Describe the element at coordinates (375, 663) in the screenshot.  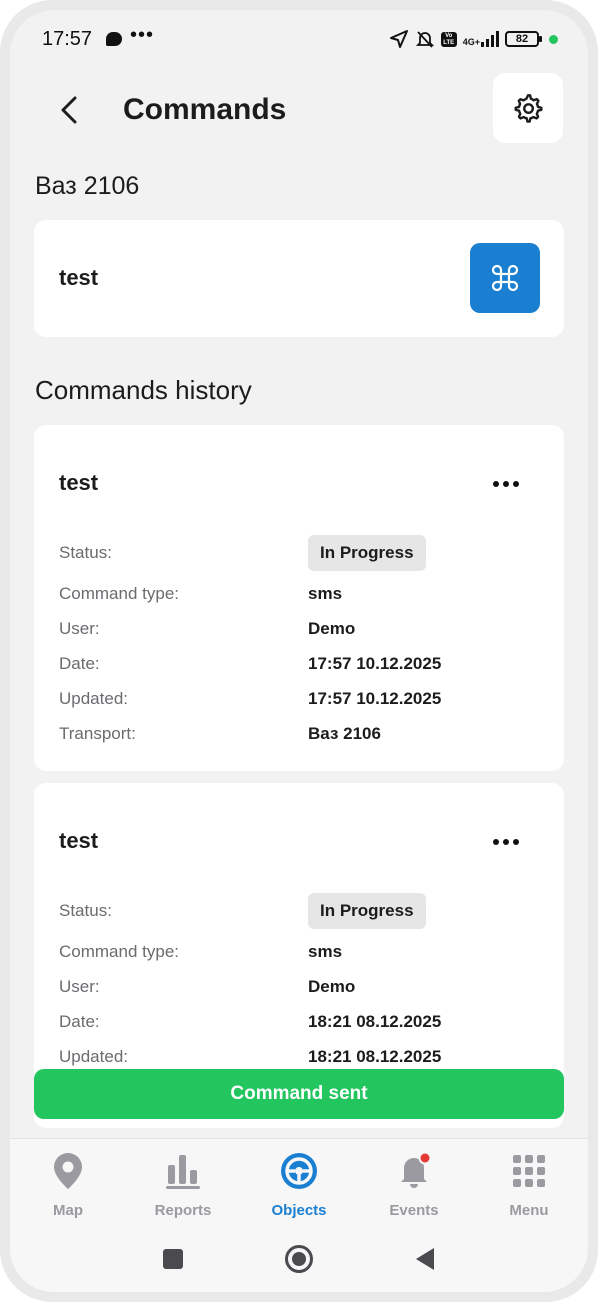
I see `date-value: 17:57 10.12.2025` at that location.